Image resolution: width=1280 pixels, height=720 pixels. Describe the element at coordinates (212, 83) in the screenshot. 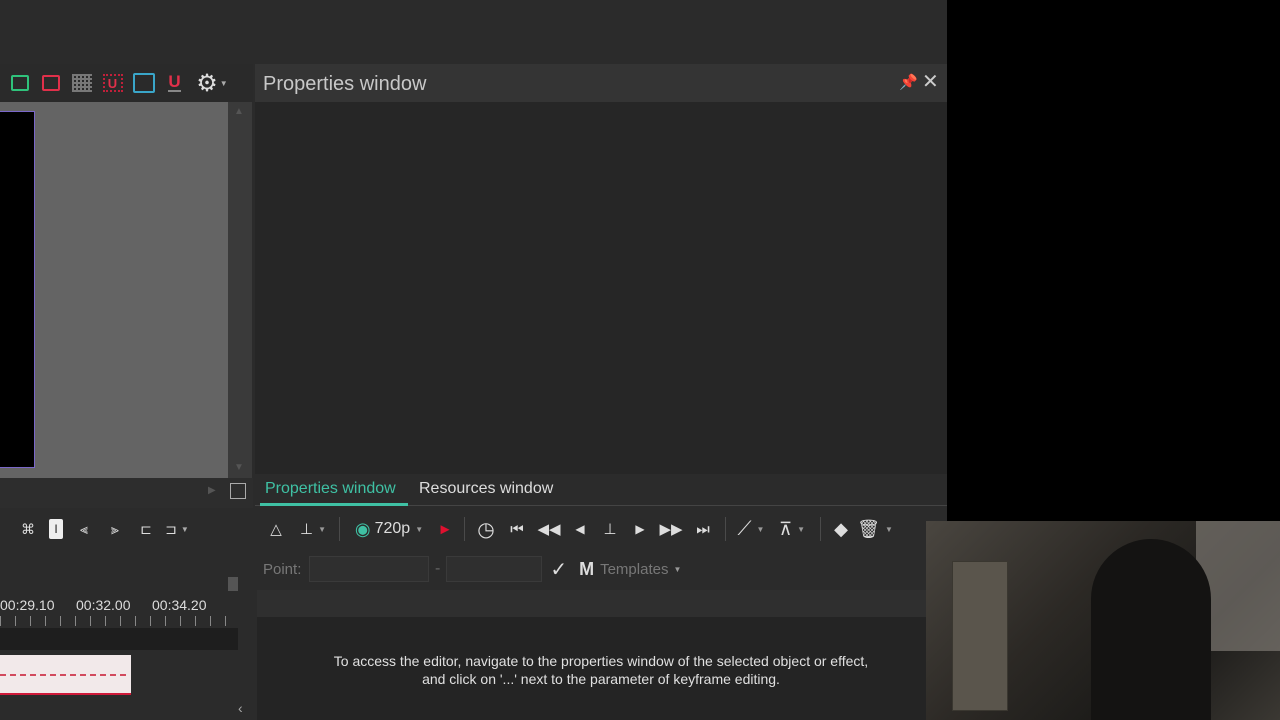

I see `gear-icon: ⚙ ▼` at that location.